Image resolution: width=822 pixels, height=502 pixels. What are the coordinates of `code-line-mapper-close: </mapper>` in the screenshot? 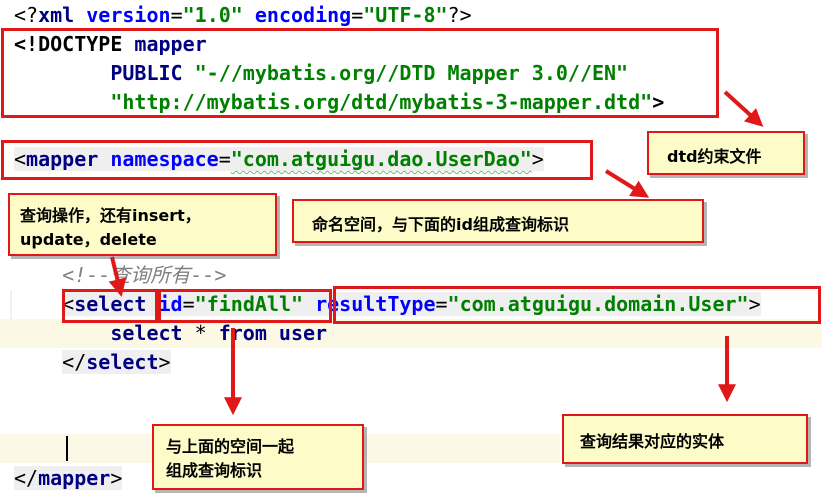 It's located at (68, 478).